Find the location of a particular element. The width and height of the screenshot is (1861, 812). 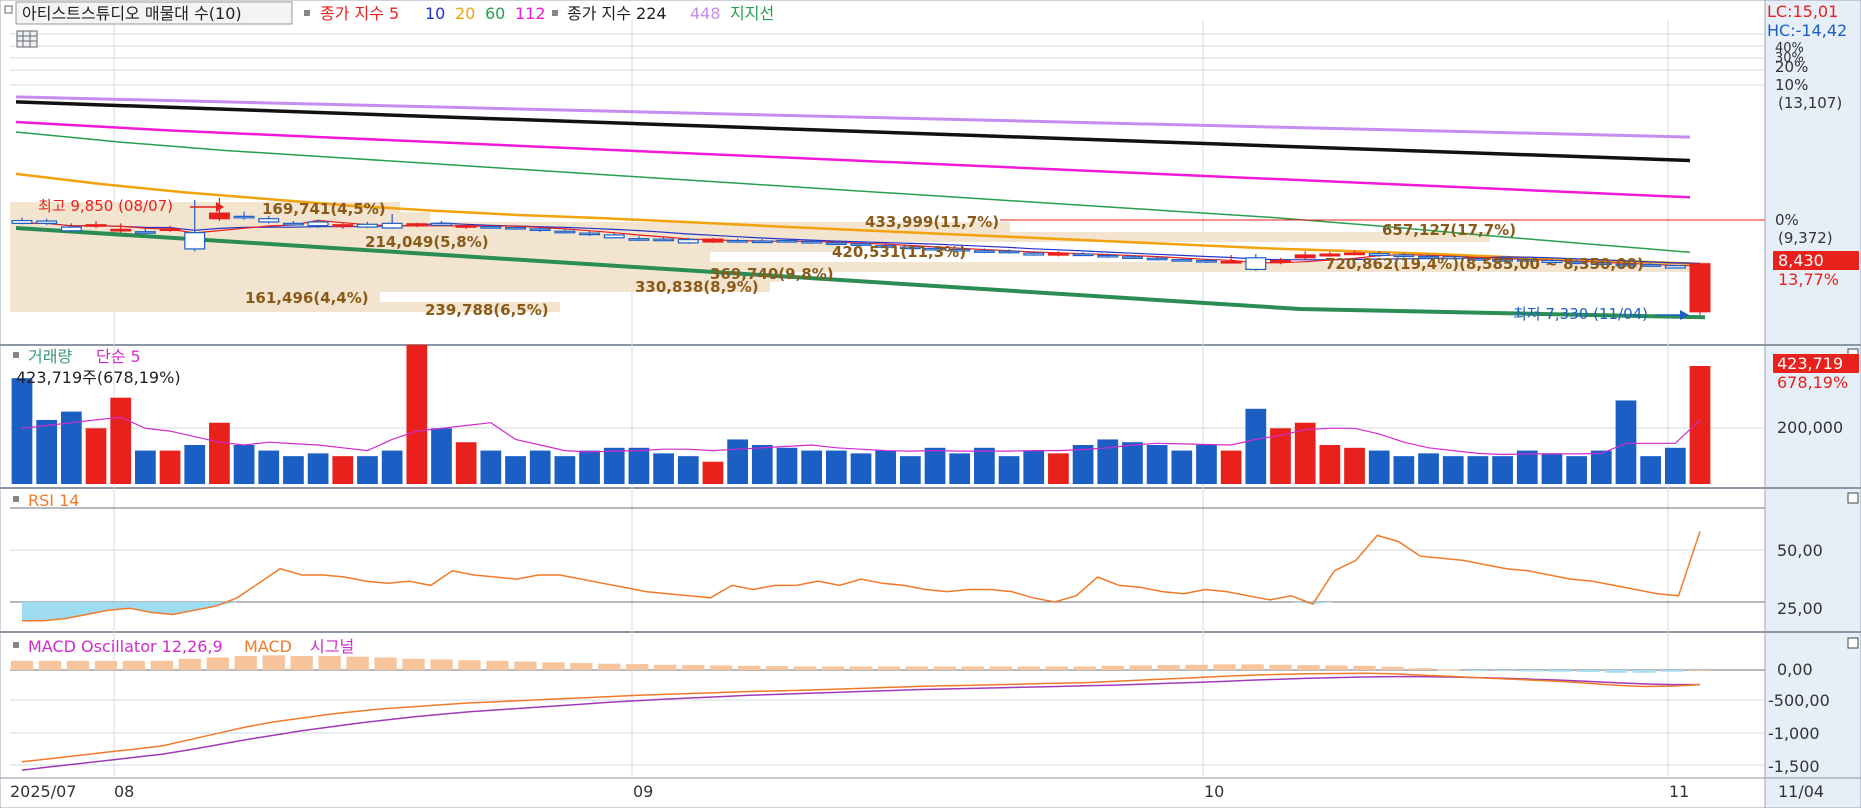

grid-icon is located at coordinates (27, 39).